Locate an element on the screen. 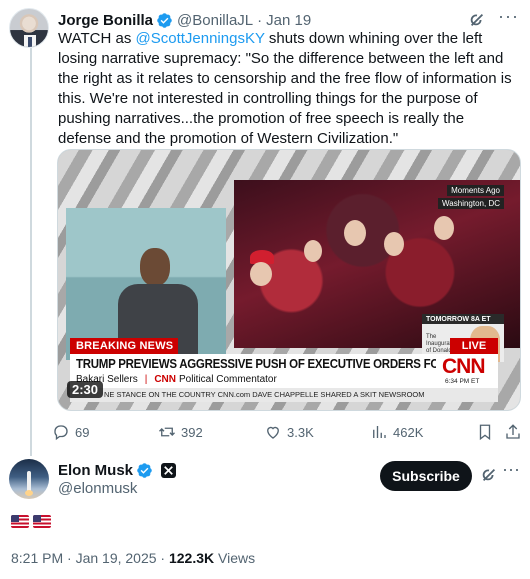 The height and width of the screenshot is (579, 530). reply-author-handle: @elonmusk is located at coordinates (97, 488).